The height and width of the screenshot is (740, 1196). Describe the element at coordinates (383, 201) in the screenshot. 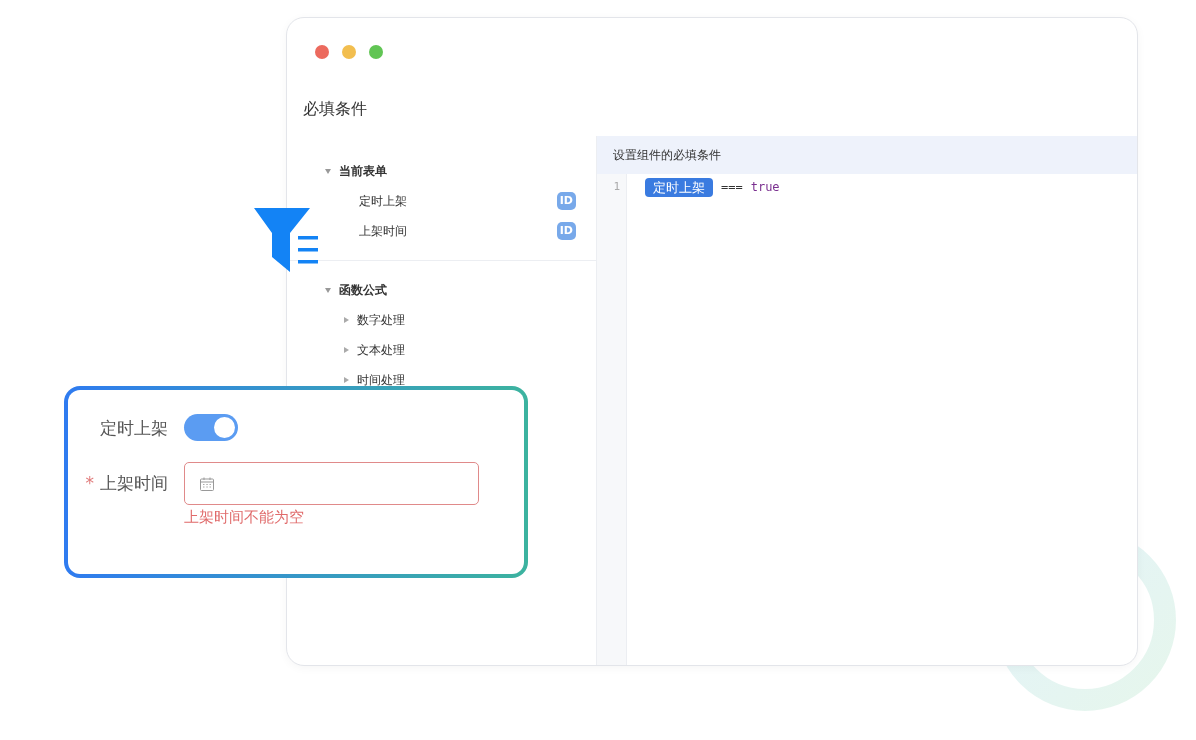

I see `tree-item: 定时上架` at that location.